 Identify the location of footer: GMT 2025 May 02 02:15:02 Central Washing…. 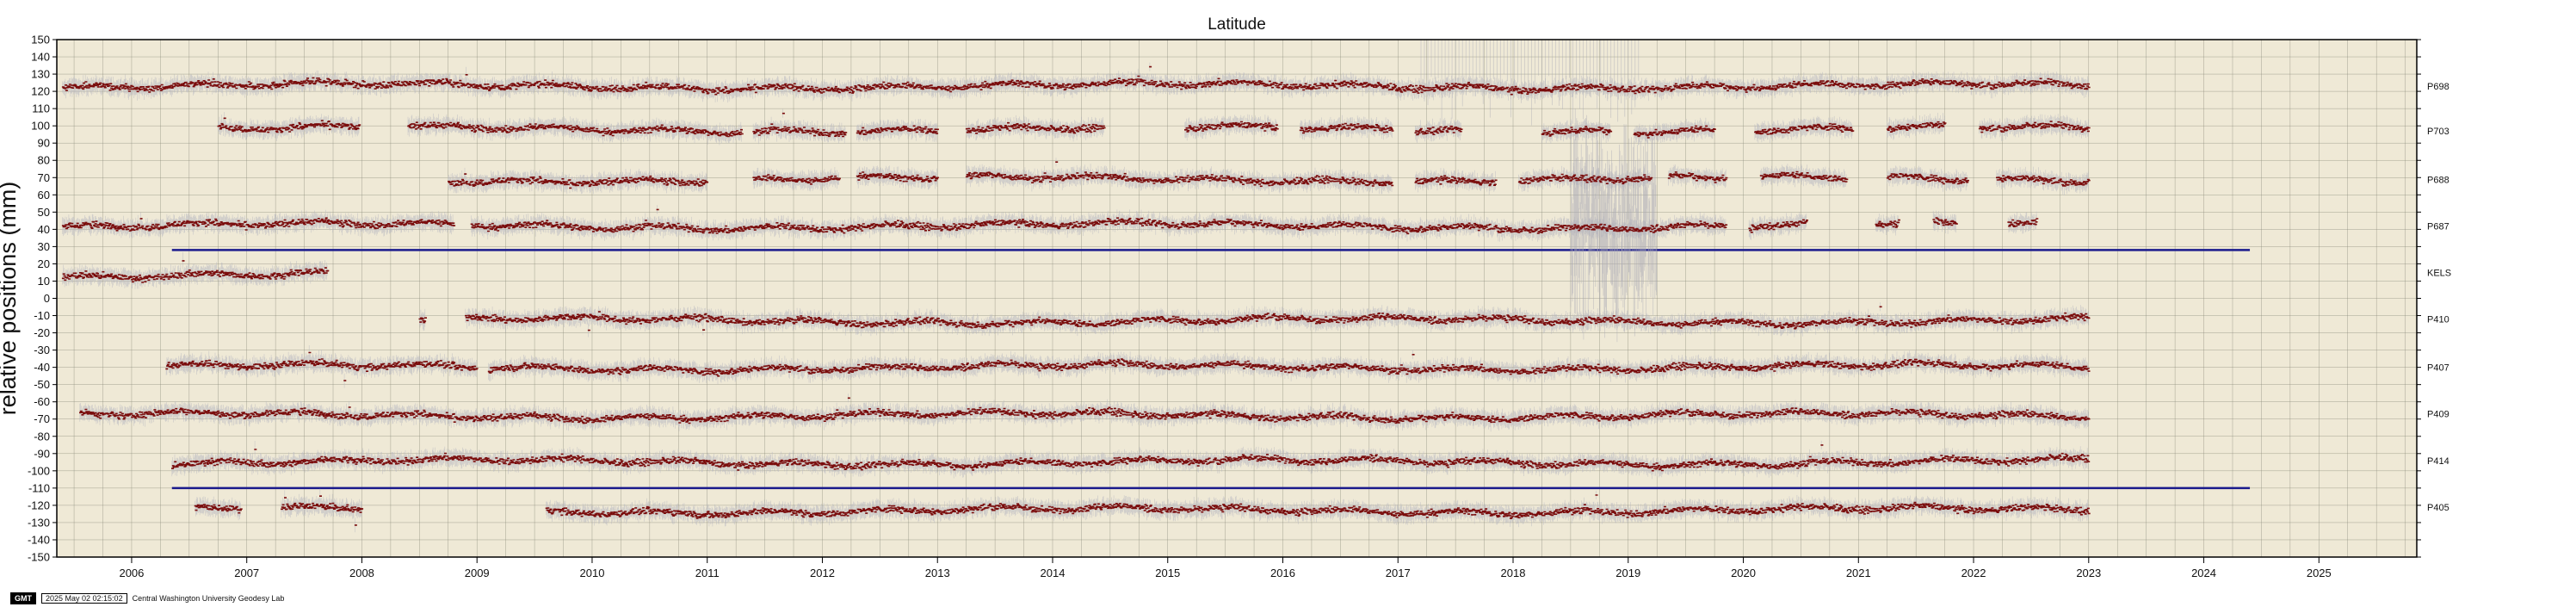
(147, 598).